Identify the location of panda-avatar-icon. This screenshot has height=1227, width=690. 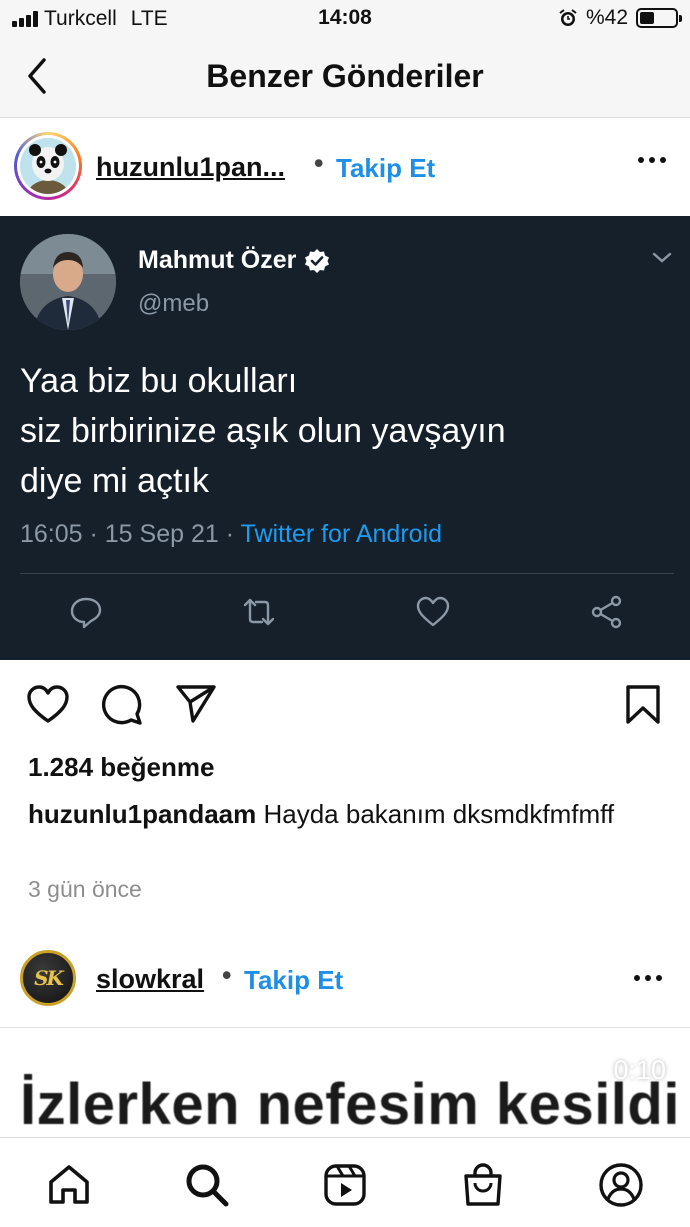
(48, 166).